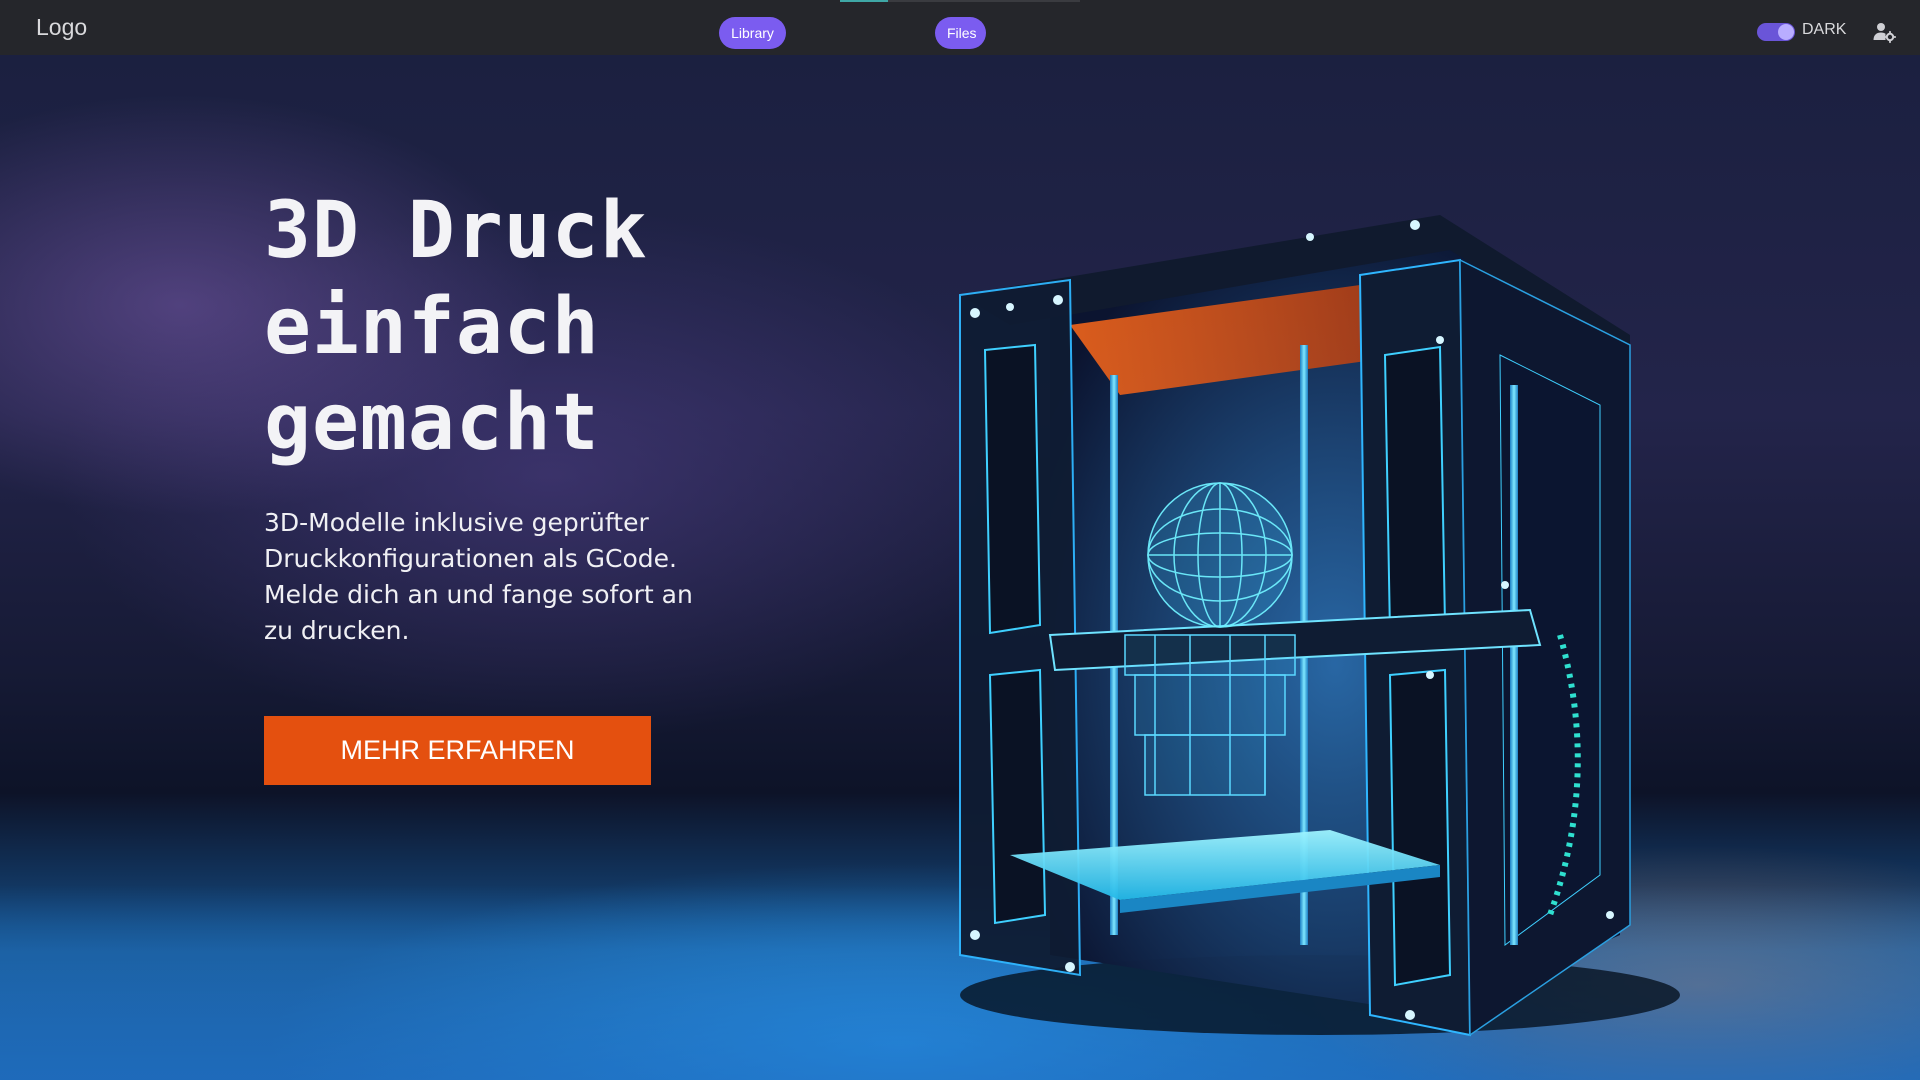  What do you see at coordinates (1776, 32) in the screenshot?
I see `dark-mode-toggle` at bounding box center [1776, 32].